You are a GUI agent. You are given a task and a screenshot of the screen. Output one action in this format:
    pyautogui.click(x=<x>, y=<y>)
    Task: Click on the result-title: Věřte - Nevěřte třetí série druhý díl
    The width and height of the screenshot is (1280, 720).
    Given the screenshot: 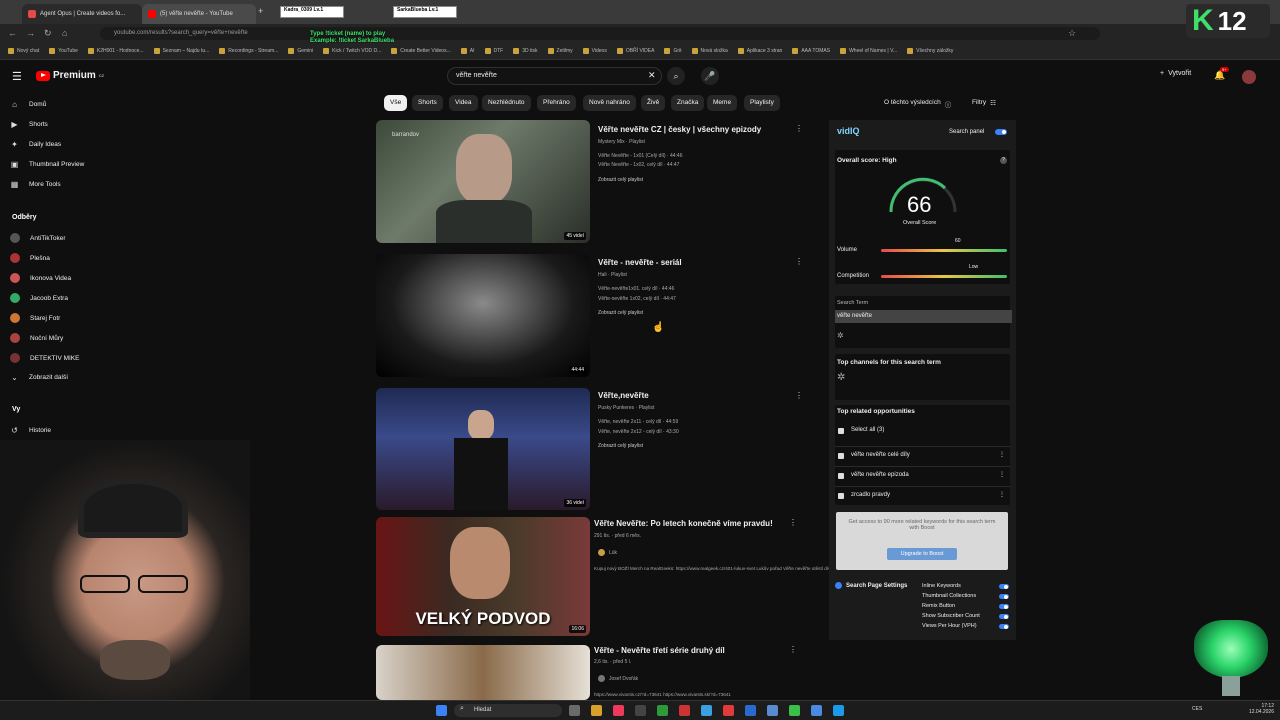 What is the action you would take?
    pyautogui.click(x=659, y=650)
    